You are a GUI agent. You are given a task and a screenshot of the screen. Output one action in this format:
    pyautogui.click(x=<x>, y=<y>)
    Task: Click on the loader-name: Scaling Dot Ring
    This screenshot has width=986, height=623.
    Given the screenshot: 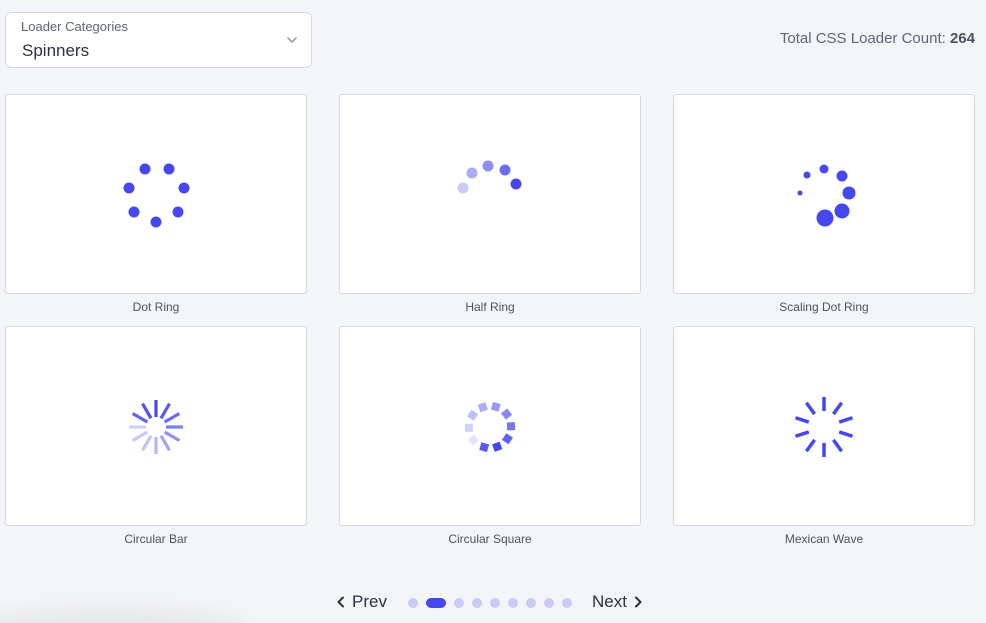 What is the action you would take?
    pyautogui.click(x=824, y=307)
    